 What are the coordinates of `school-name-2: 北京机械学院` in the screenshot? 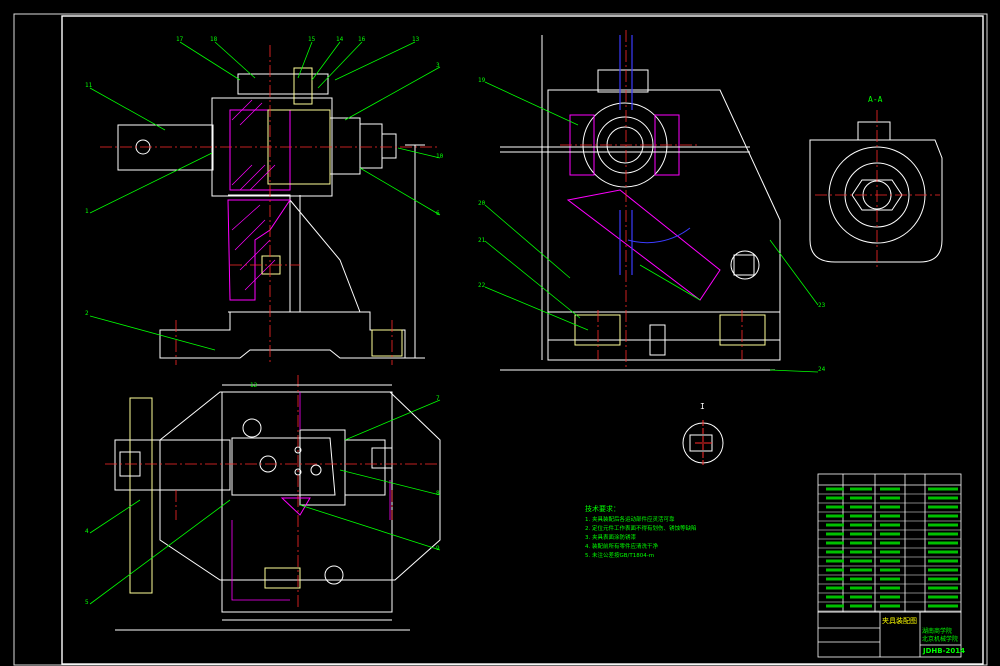 It's located at (940, 639).